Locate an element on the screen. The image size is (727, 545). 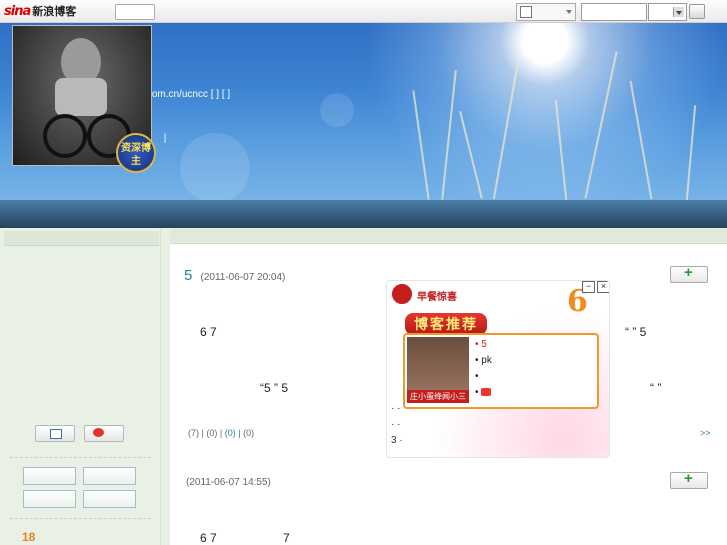
ad-content-box: 庄小蛋绛闻小三 • 5 • pk • • is located at coordinates (501, 371).